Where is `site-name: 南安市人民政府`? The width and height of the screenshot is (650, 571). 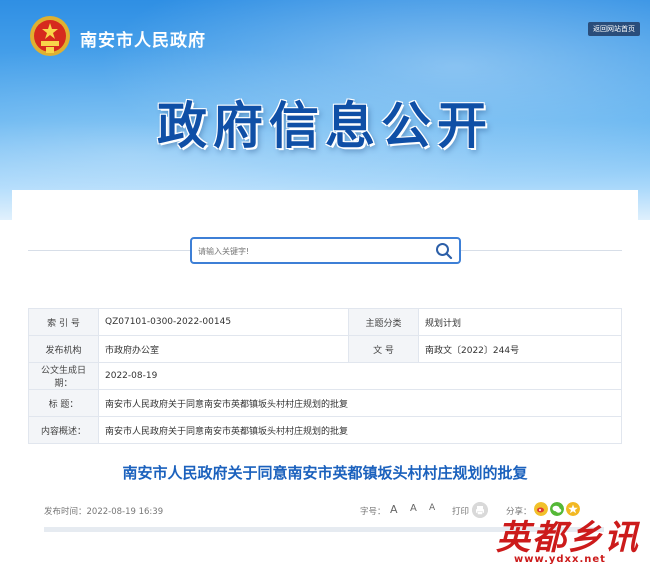
site-name: 南安市人民政府 is located at coordinates (143, 38).